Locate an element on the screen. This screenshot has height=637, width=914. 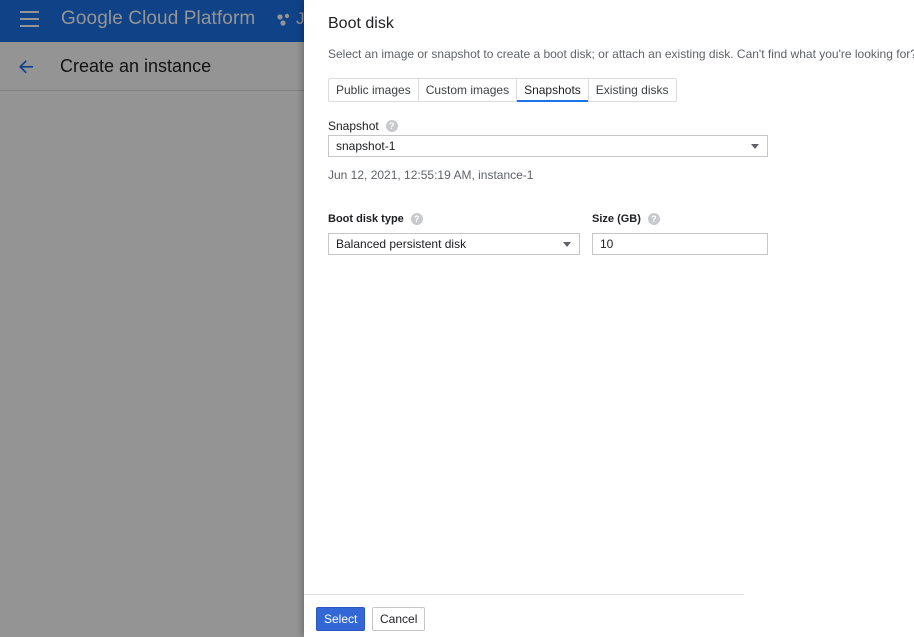
snapshot-info: Jun 12, 2021, 12:55:19 AM, instance-1 is located at coordinates (431, 175).